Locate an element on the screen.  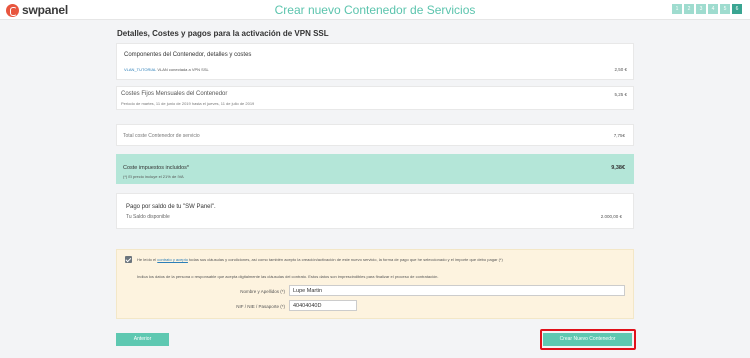
accept-prefix: He leído el is located at coordinates (147, 259).